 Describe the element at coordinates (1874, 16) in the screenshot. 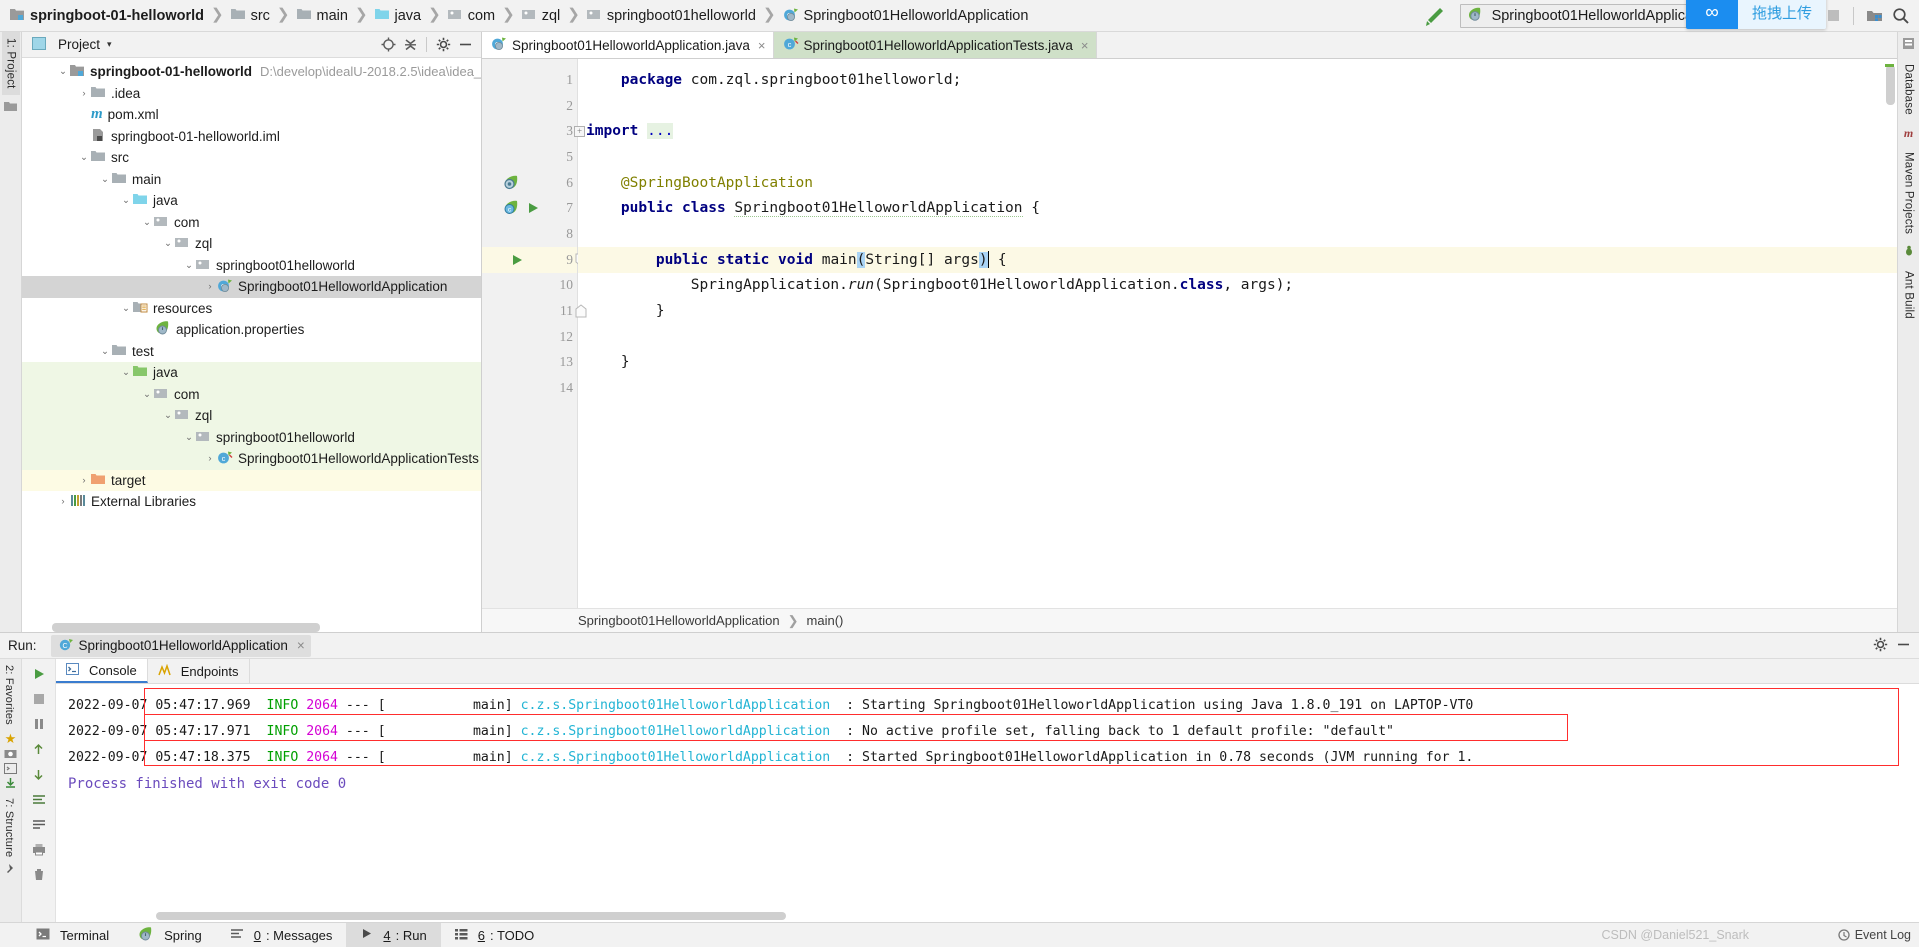

I see `project-structure-icon` at that location.